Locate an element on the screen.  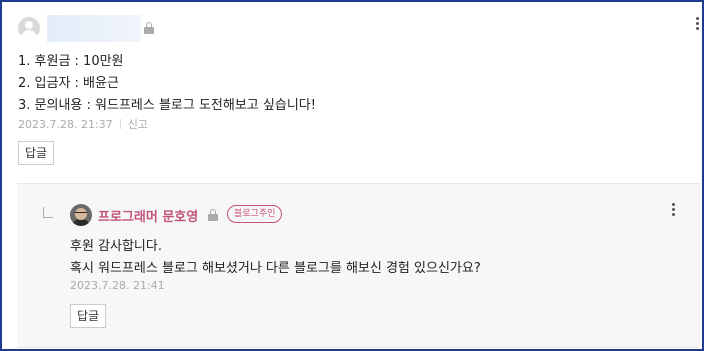
reply-line: 후원 감사합니다. is located at coordinates (116, 246).